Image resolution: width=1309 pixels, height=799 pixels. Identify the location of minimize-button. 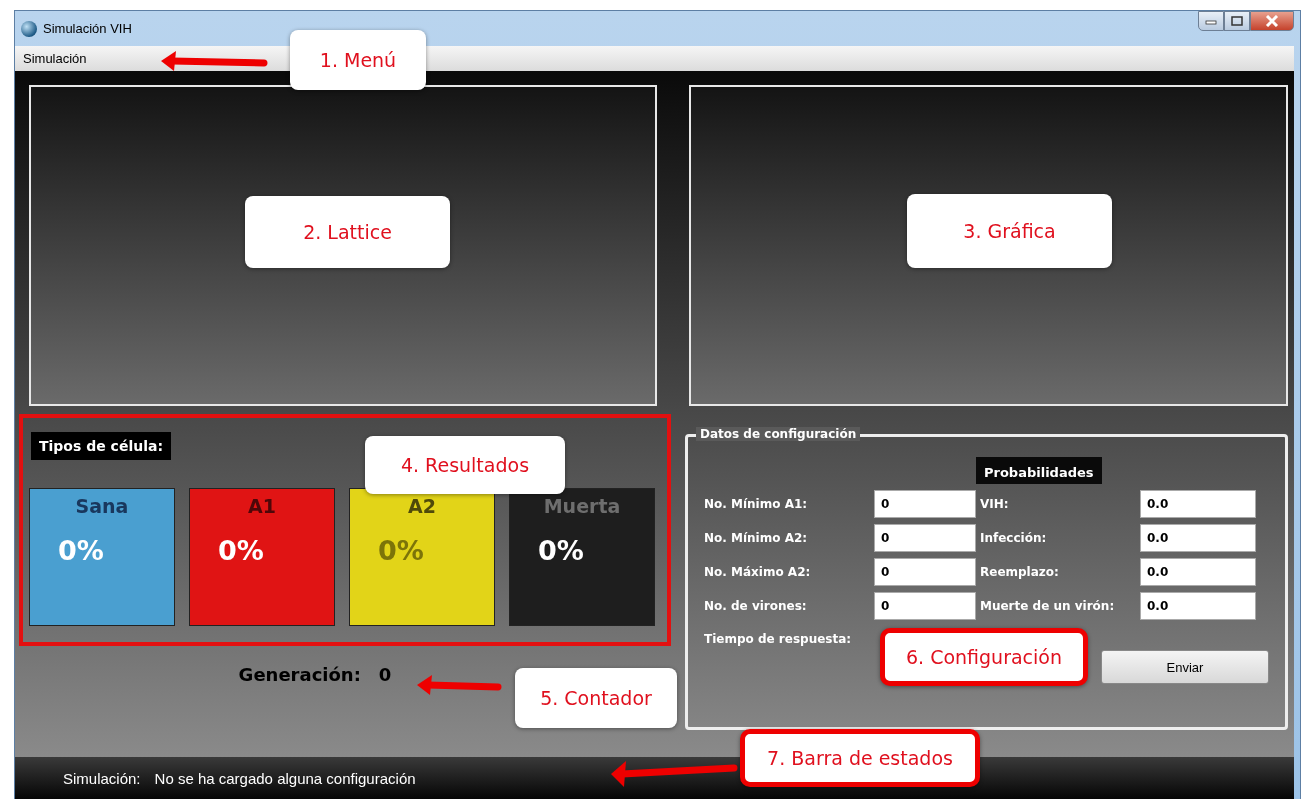
(1211, 21).